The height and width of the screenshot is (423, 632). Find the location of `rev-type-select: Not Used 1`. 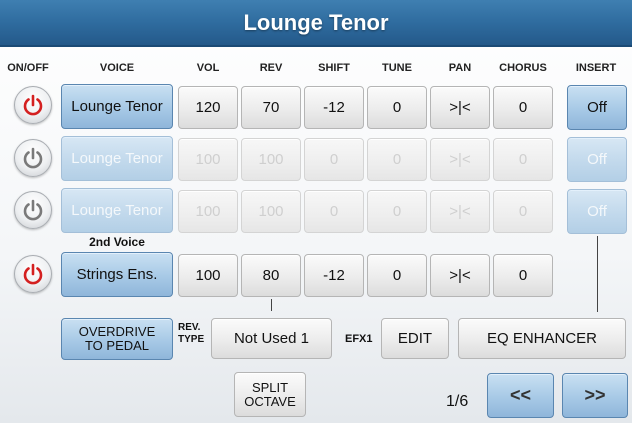

rev-type-select: Not Used 1 is located at coordinates (271, 338).